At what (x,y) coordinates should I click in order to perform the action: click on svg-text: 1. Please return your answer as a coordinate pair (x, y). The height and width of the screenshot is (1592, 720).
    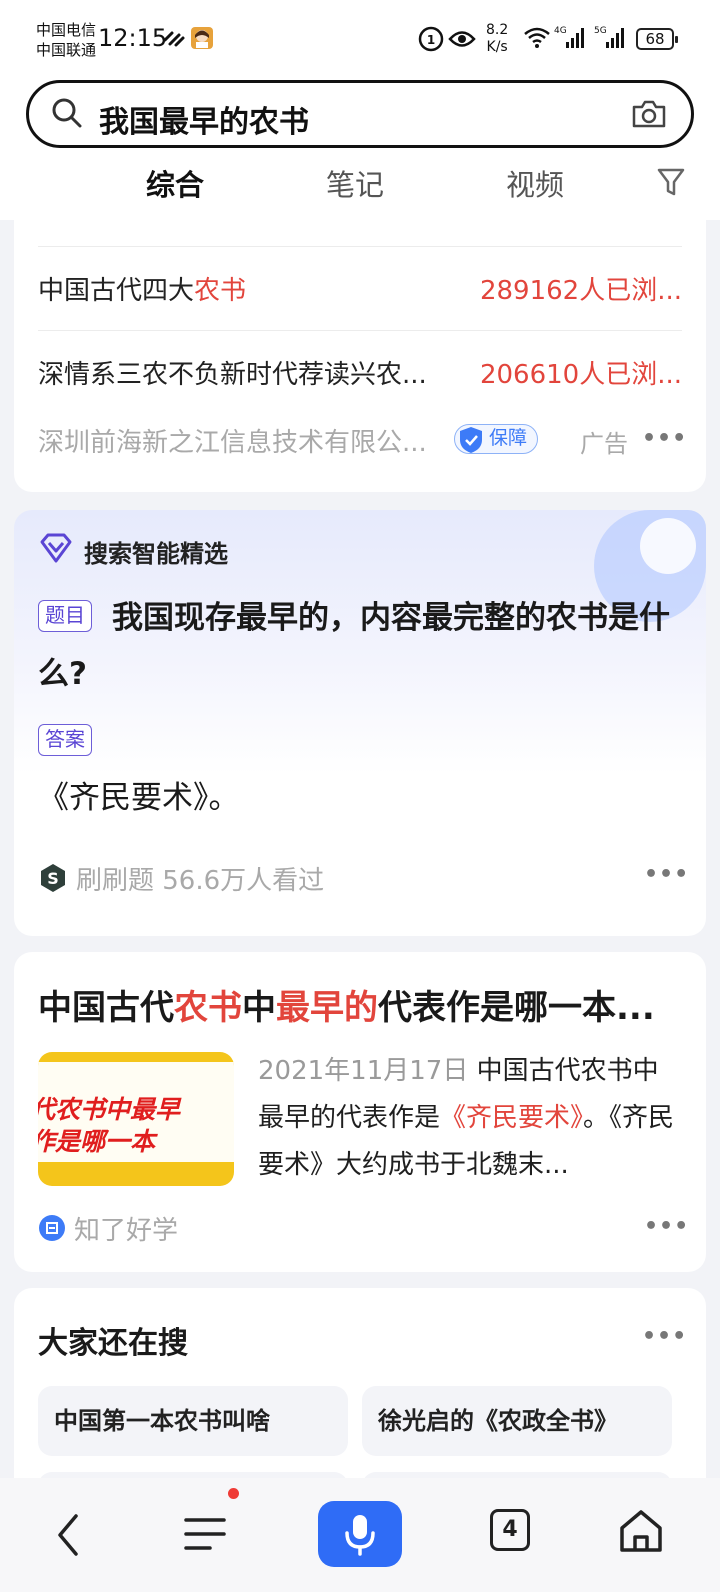
    Looking at the image, I should click on (431, 40).